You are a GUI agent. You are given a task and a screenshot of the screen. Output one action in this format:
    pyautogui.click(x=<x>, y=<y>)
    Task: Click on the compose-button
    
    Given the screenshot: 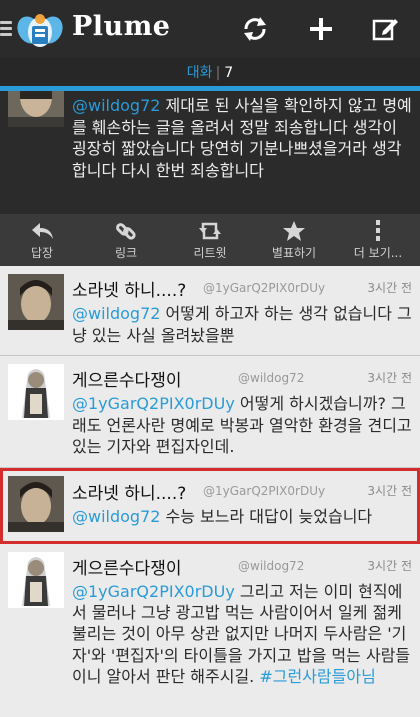 What is the action you would take?
    pyautogui.click(x=385, y=29)
    